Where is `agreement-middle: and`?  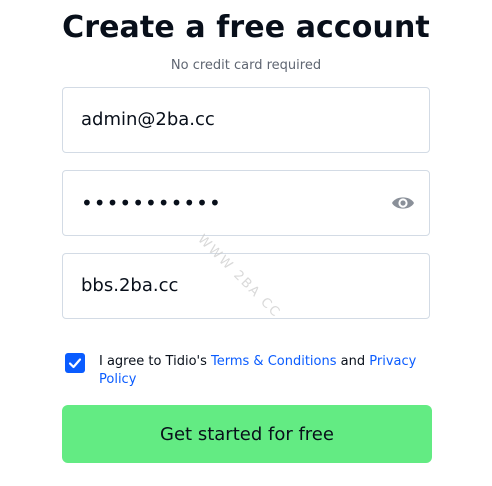 agreement-middle: and is located at coordinates (353, 361).